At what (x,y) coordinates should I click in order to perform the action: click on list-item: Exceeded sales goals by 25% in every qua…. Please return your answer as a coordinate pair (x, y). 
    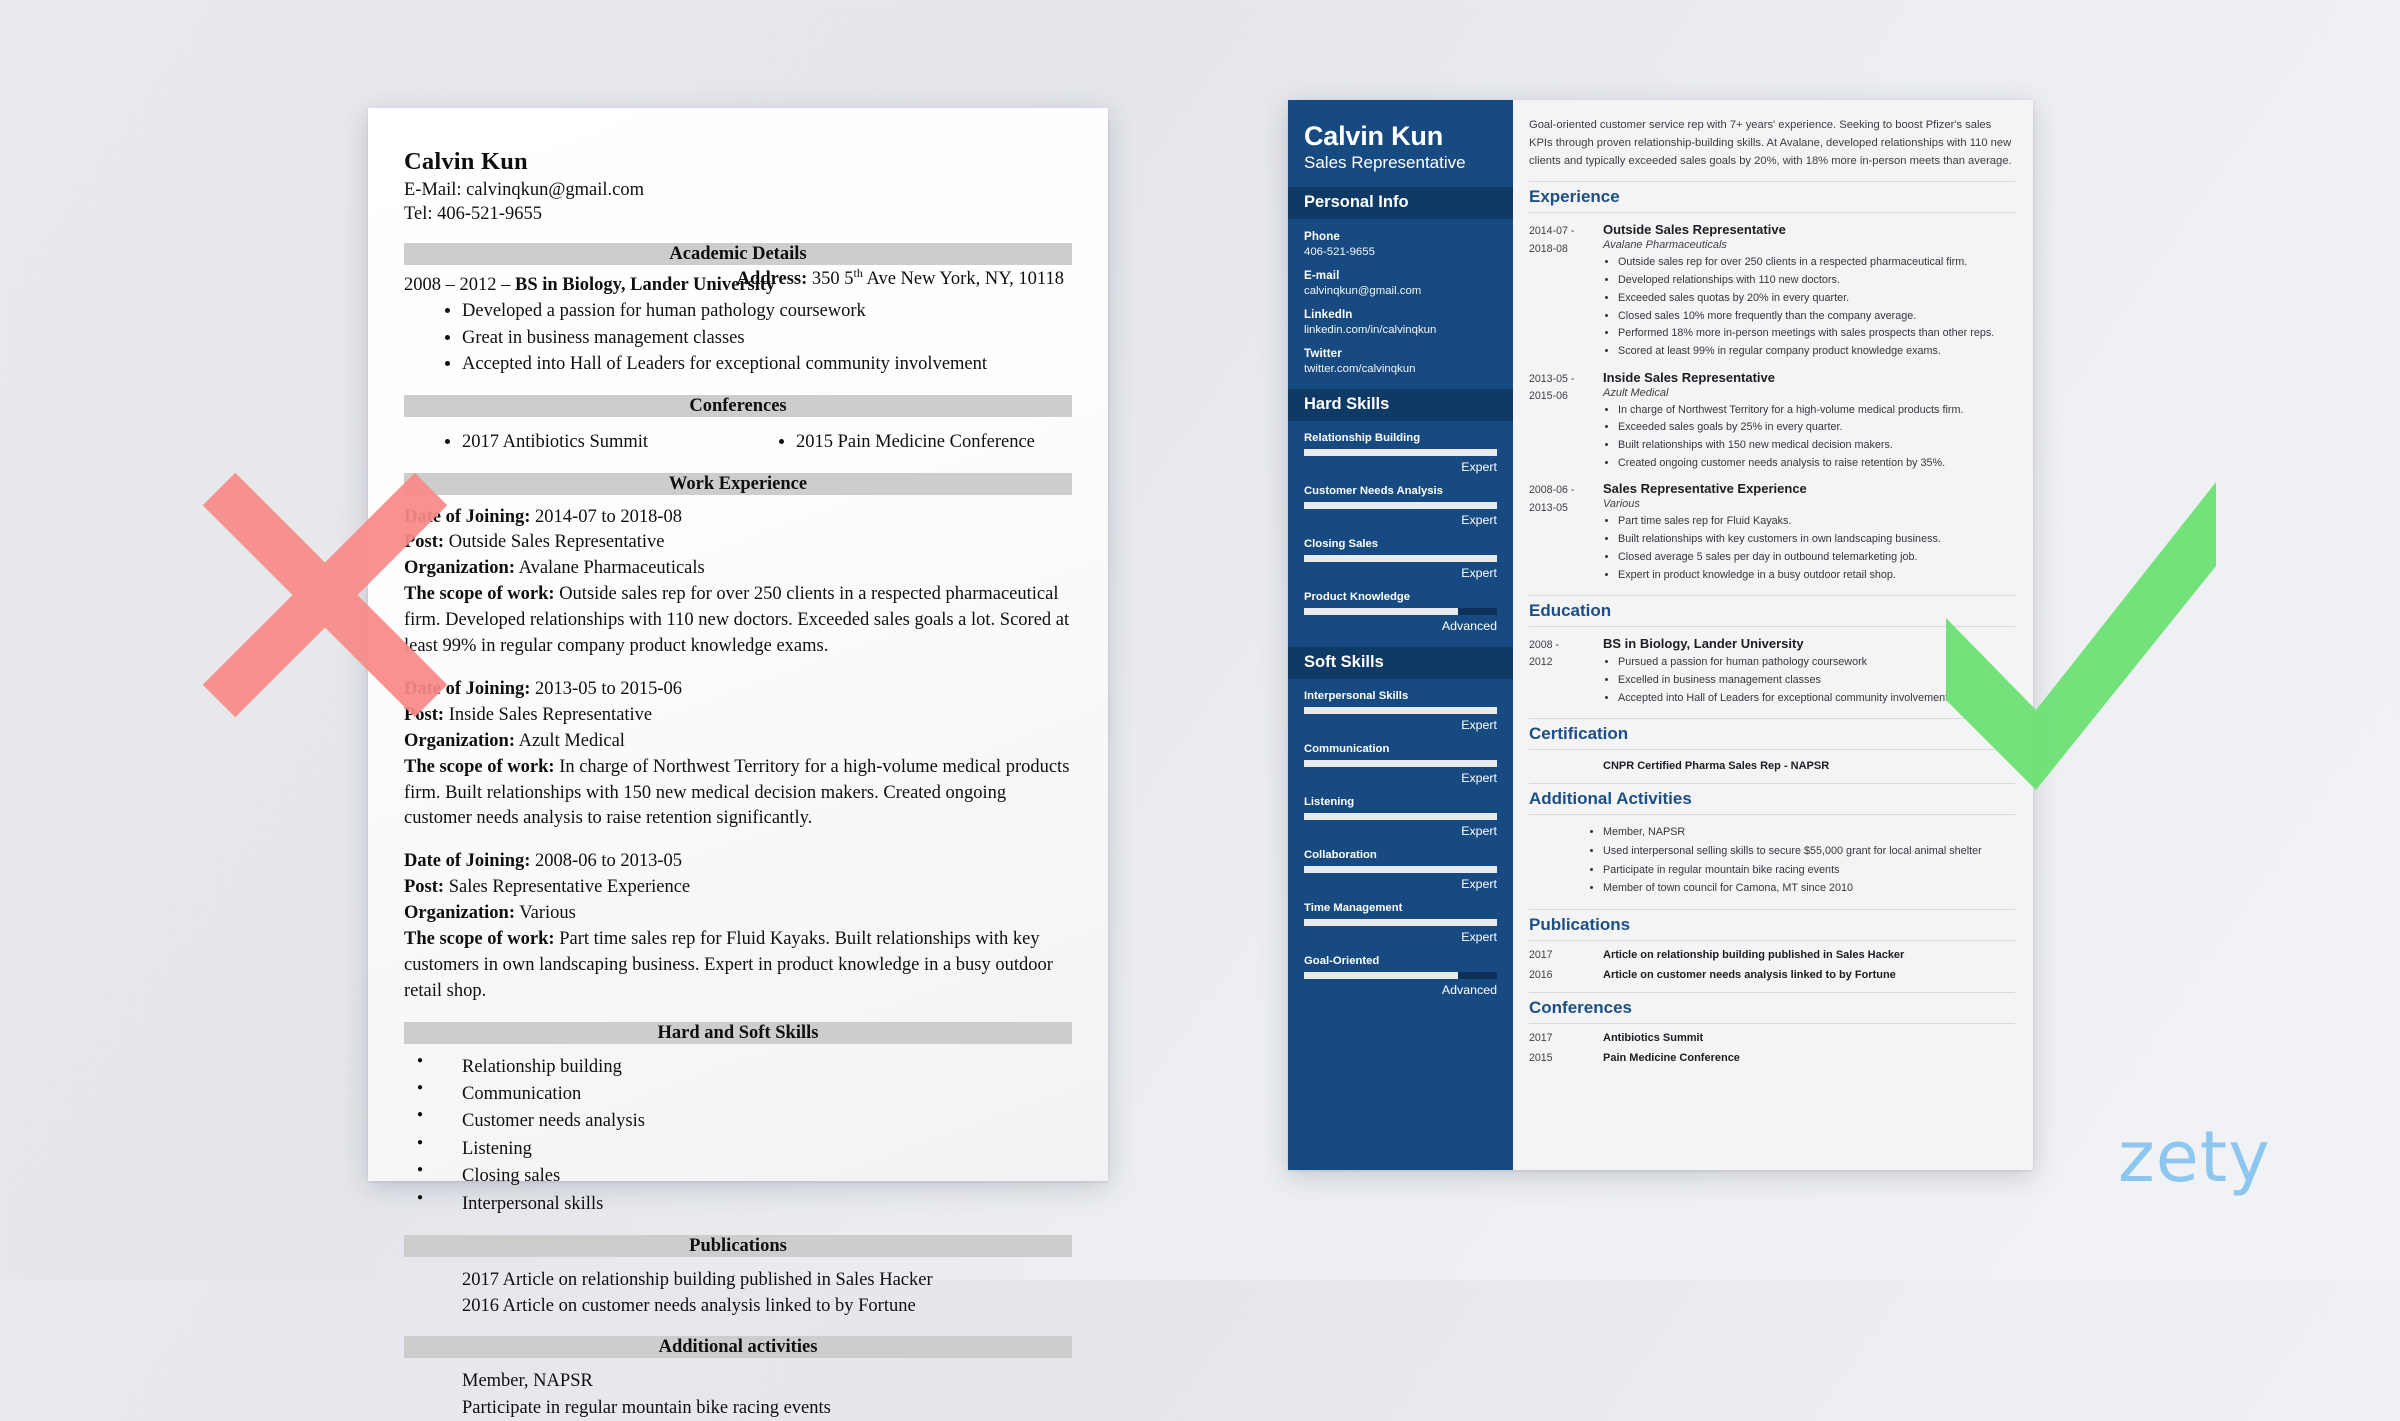
    Looking at the image, I should click on (1816, 428).